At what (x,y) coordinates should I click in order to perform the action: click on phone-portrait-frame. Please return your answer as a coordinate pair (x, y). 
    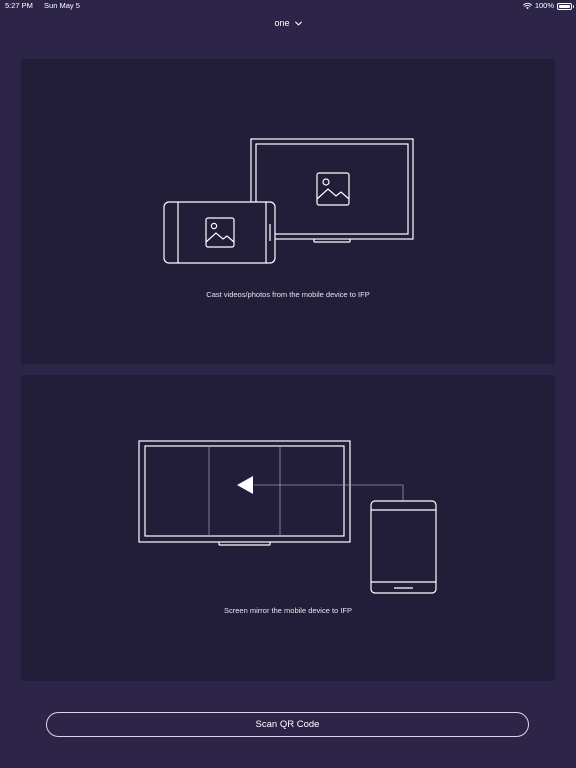
    Looking at the image, I should click on (403, 547).